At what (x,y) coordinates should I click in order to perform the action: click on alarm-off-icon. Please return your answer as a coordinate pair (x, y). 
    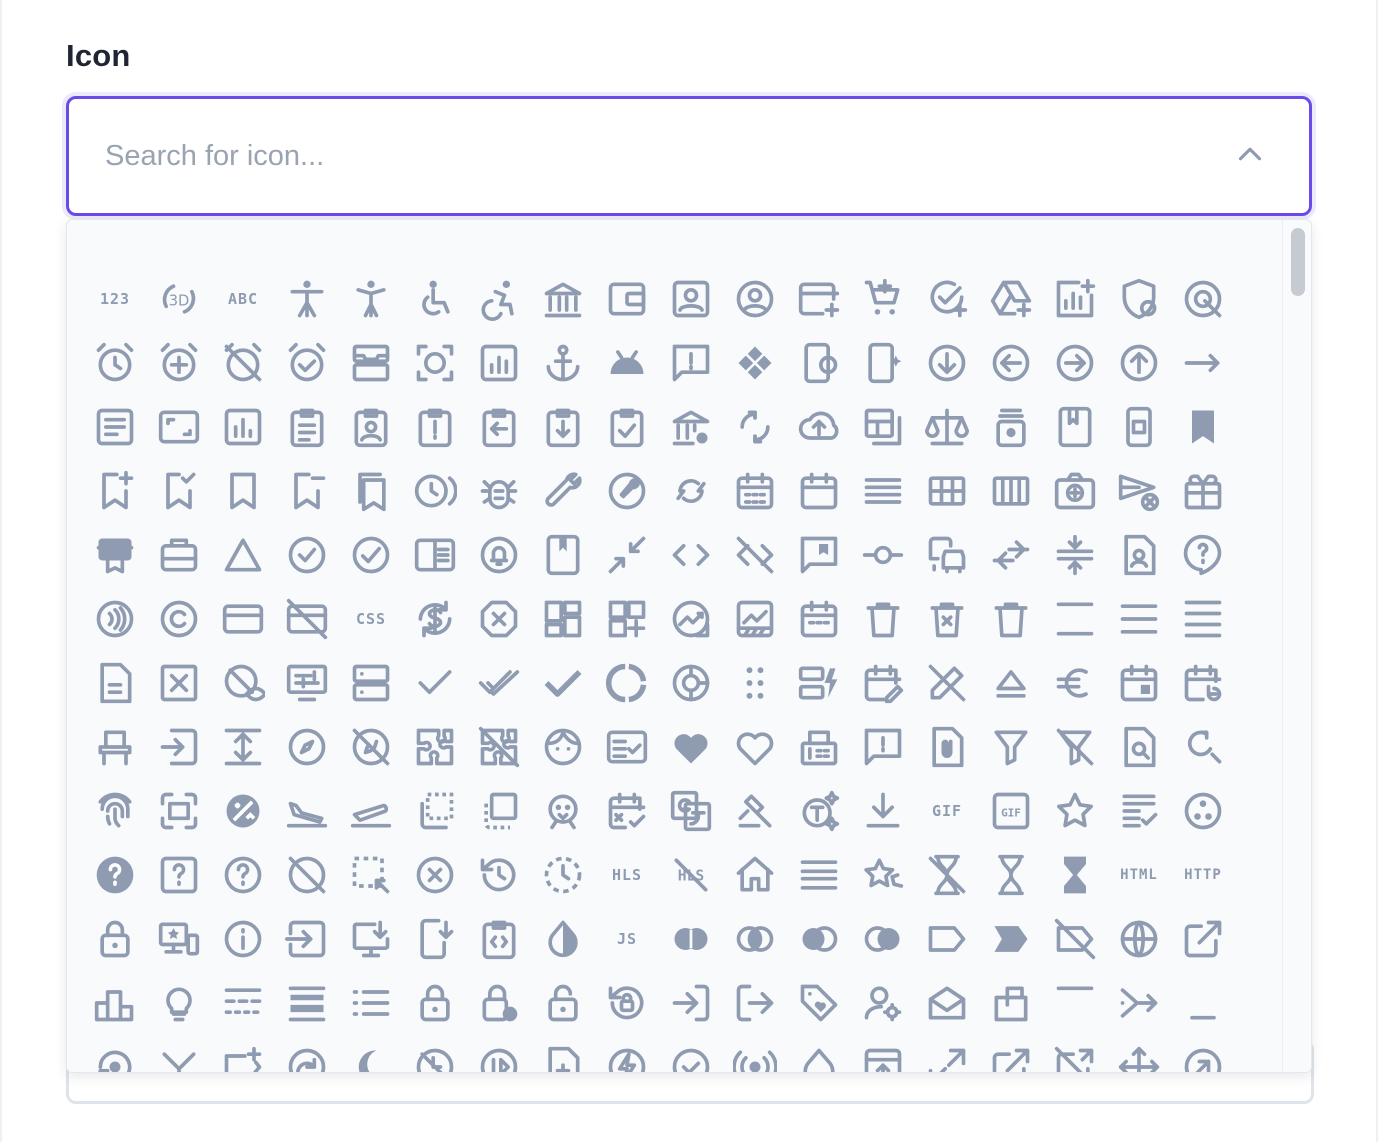
    Looking at the image, I should click on (243, 363).